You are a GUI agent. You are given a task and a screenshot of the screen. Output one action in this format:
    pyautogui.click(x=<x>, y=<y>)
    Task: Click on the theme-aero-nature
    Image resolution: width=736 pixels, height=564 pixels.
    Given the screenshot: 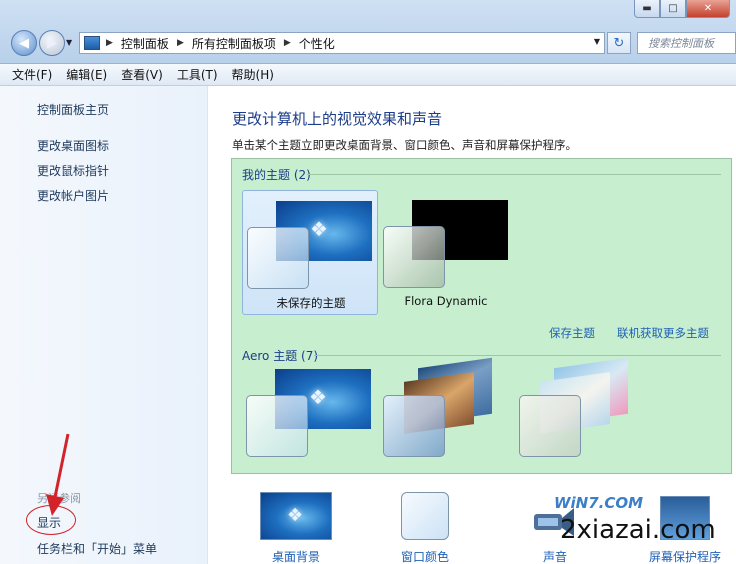 What is the action you would take?
    pyautogui.click(x=582, y=415)
    